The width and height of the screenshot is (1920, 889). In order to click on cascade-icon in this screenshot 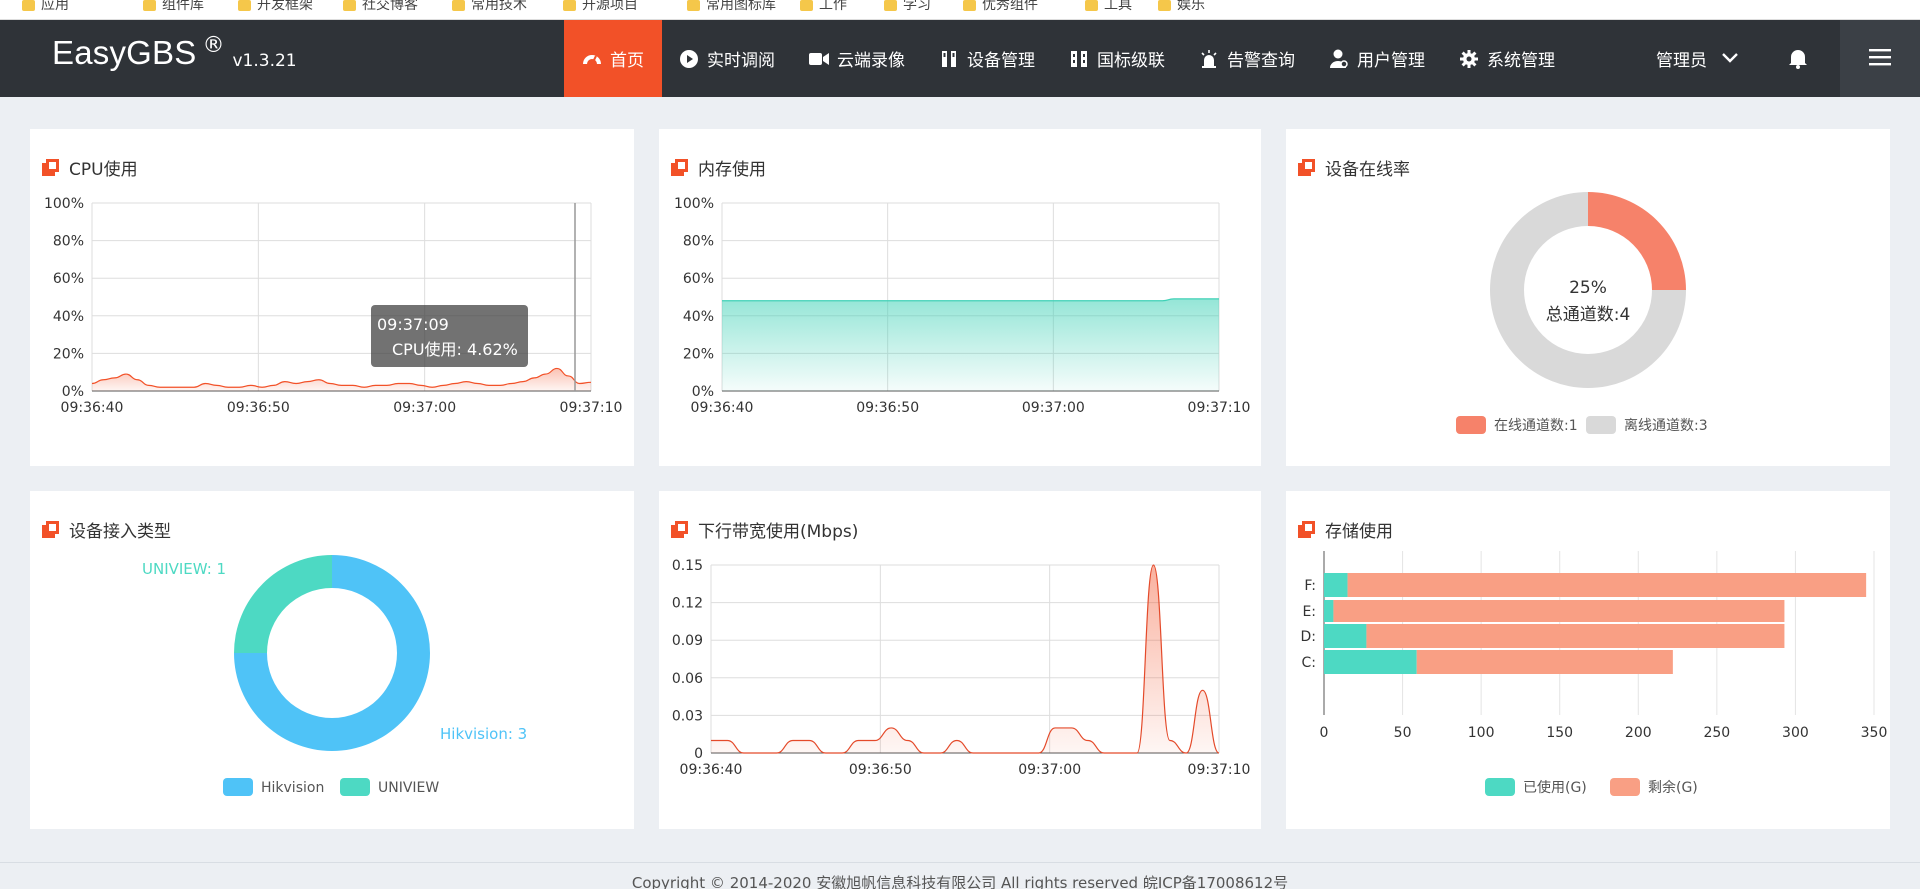, I will do `click(1079, 59)`.